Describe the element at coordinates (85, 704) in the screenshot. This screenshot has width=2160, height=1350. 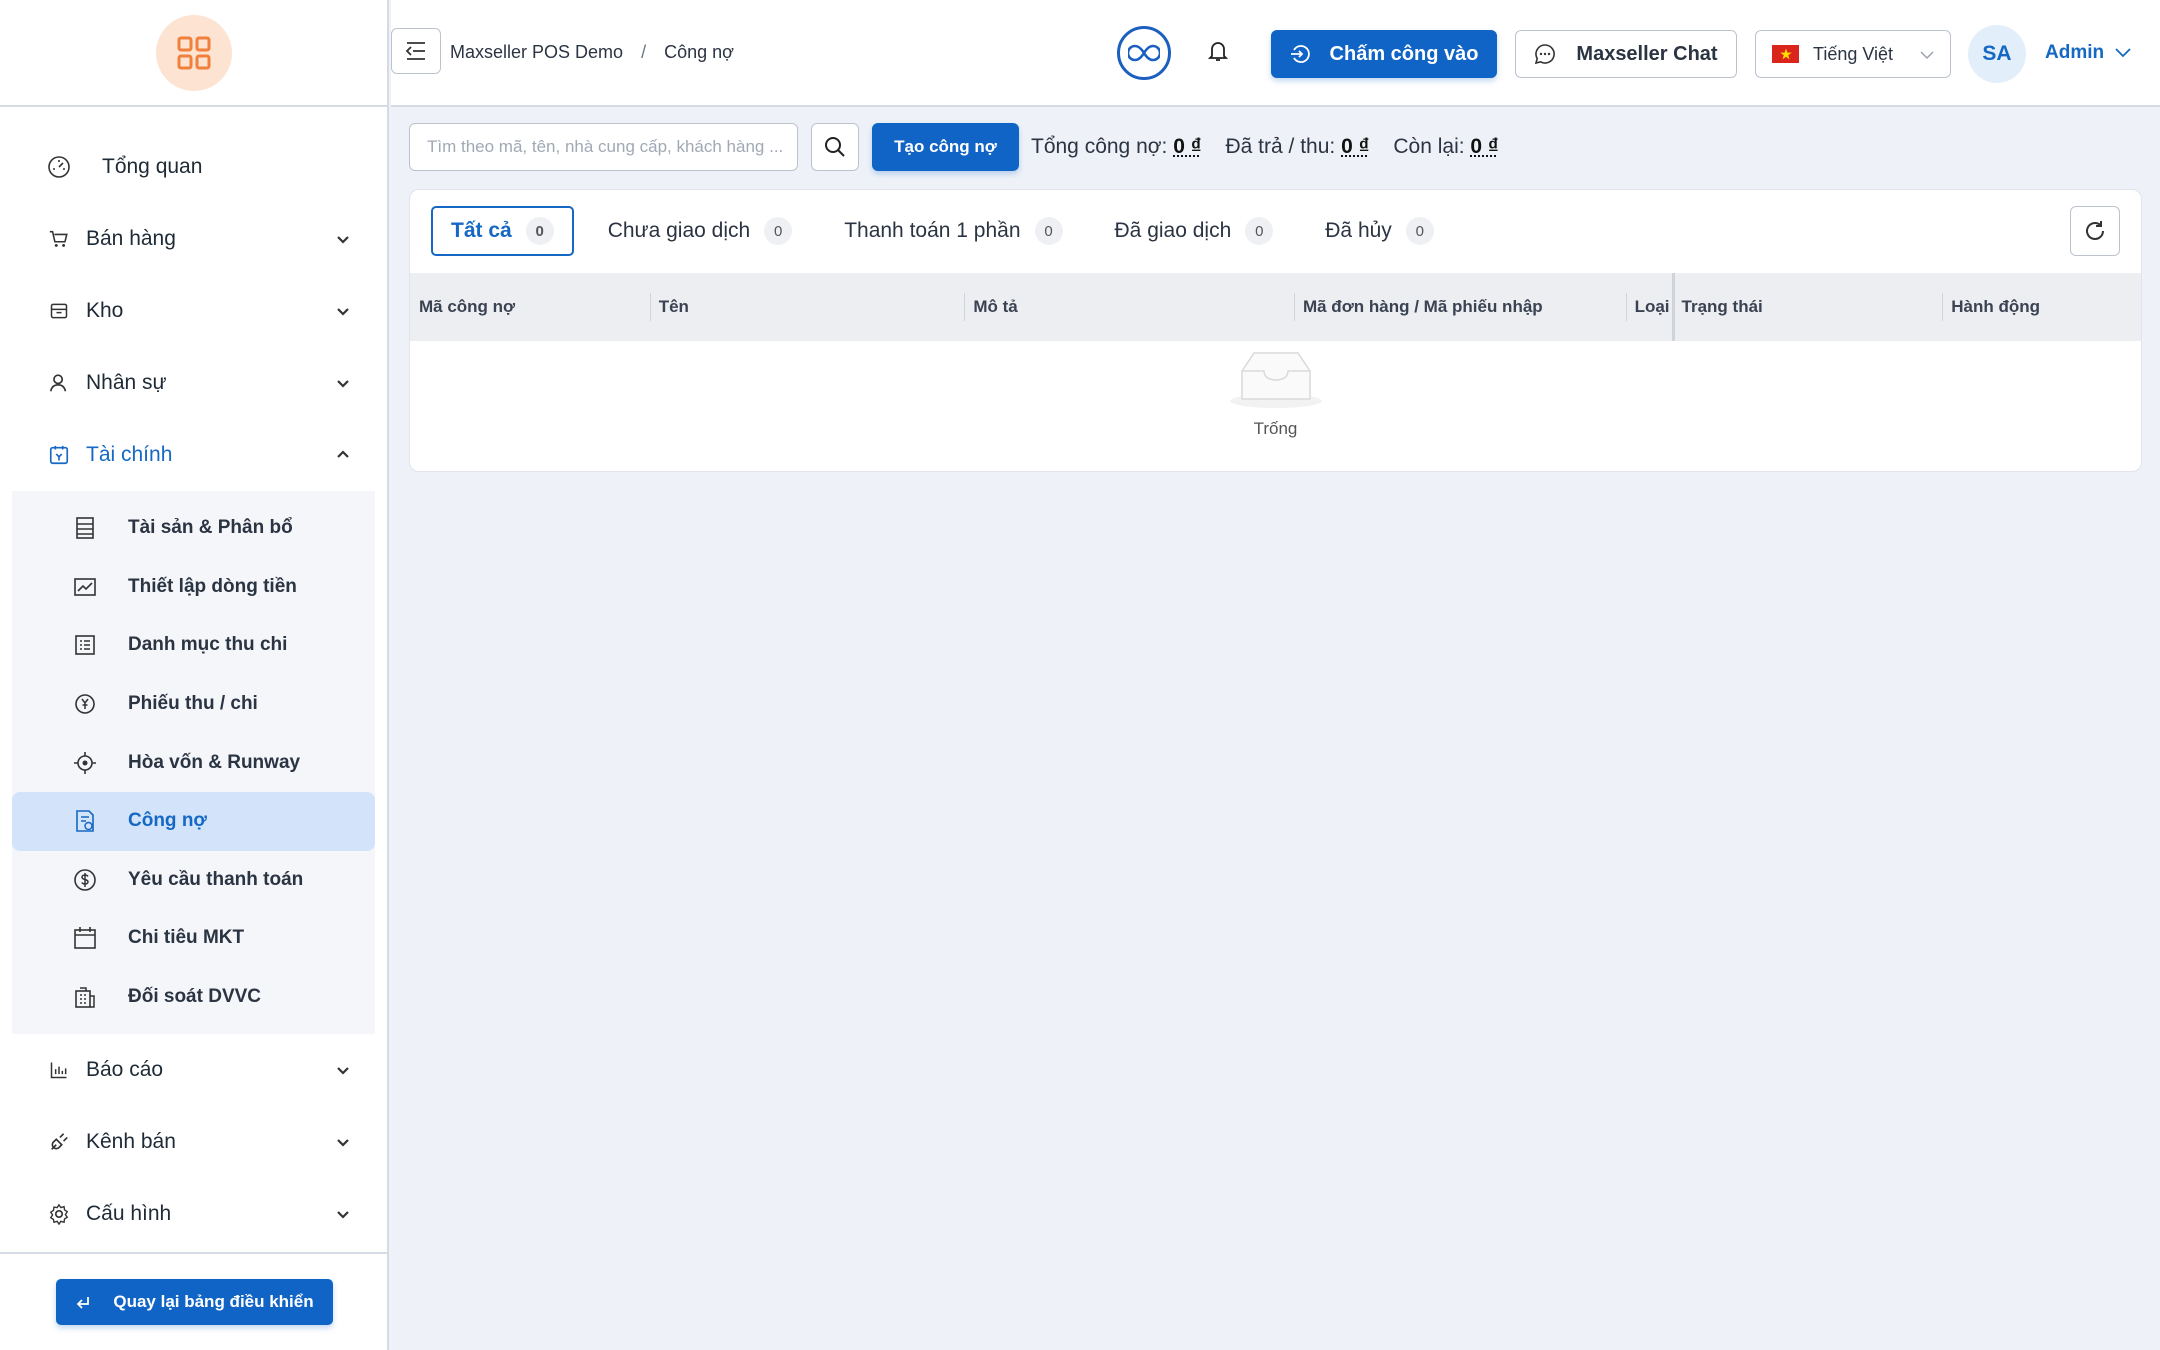
I see `yen-cycle-icon` at that location.